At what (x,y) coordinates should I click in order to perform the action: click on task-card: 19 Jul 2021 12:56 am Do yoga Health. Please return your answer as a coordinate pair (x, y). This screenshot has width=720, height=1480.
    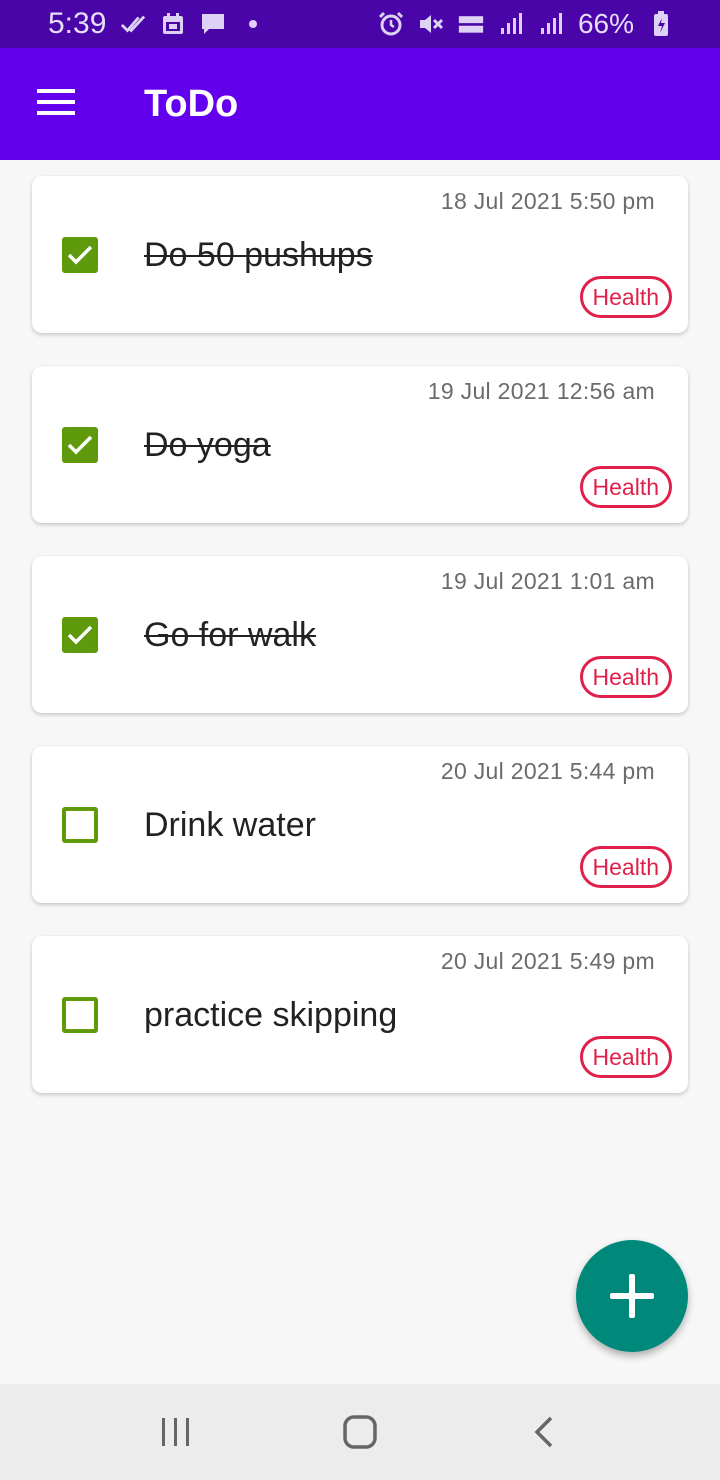
    Looking at the image, I should click on (360, 444).